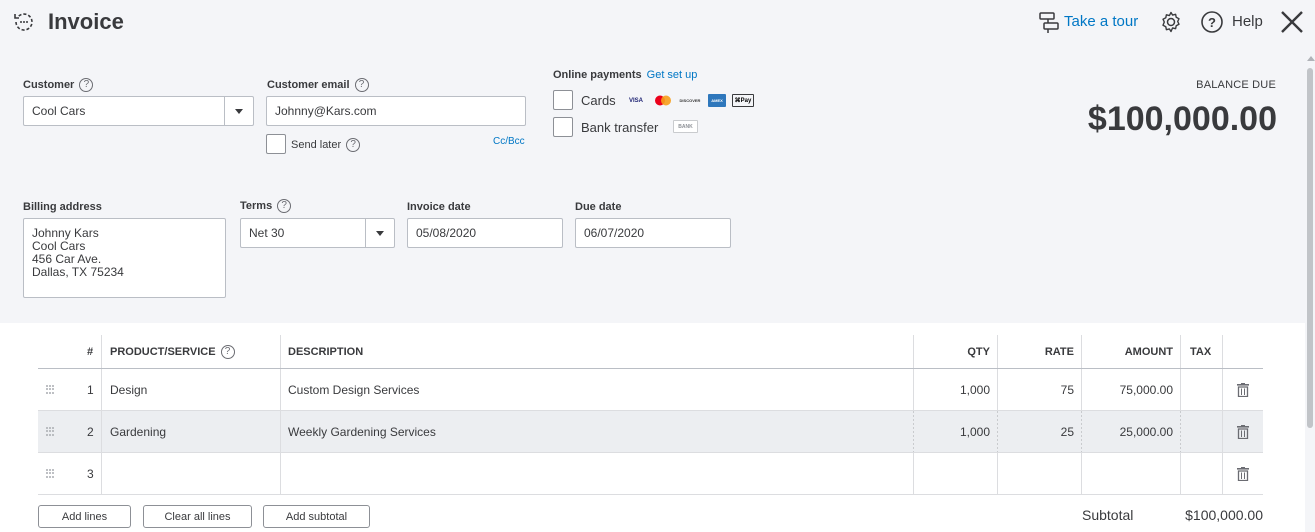  What do you see at coordinates (439, 207) in the screenshot?
I see `invoice-date-label: Invoice date` at bounding box center [439, 207].